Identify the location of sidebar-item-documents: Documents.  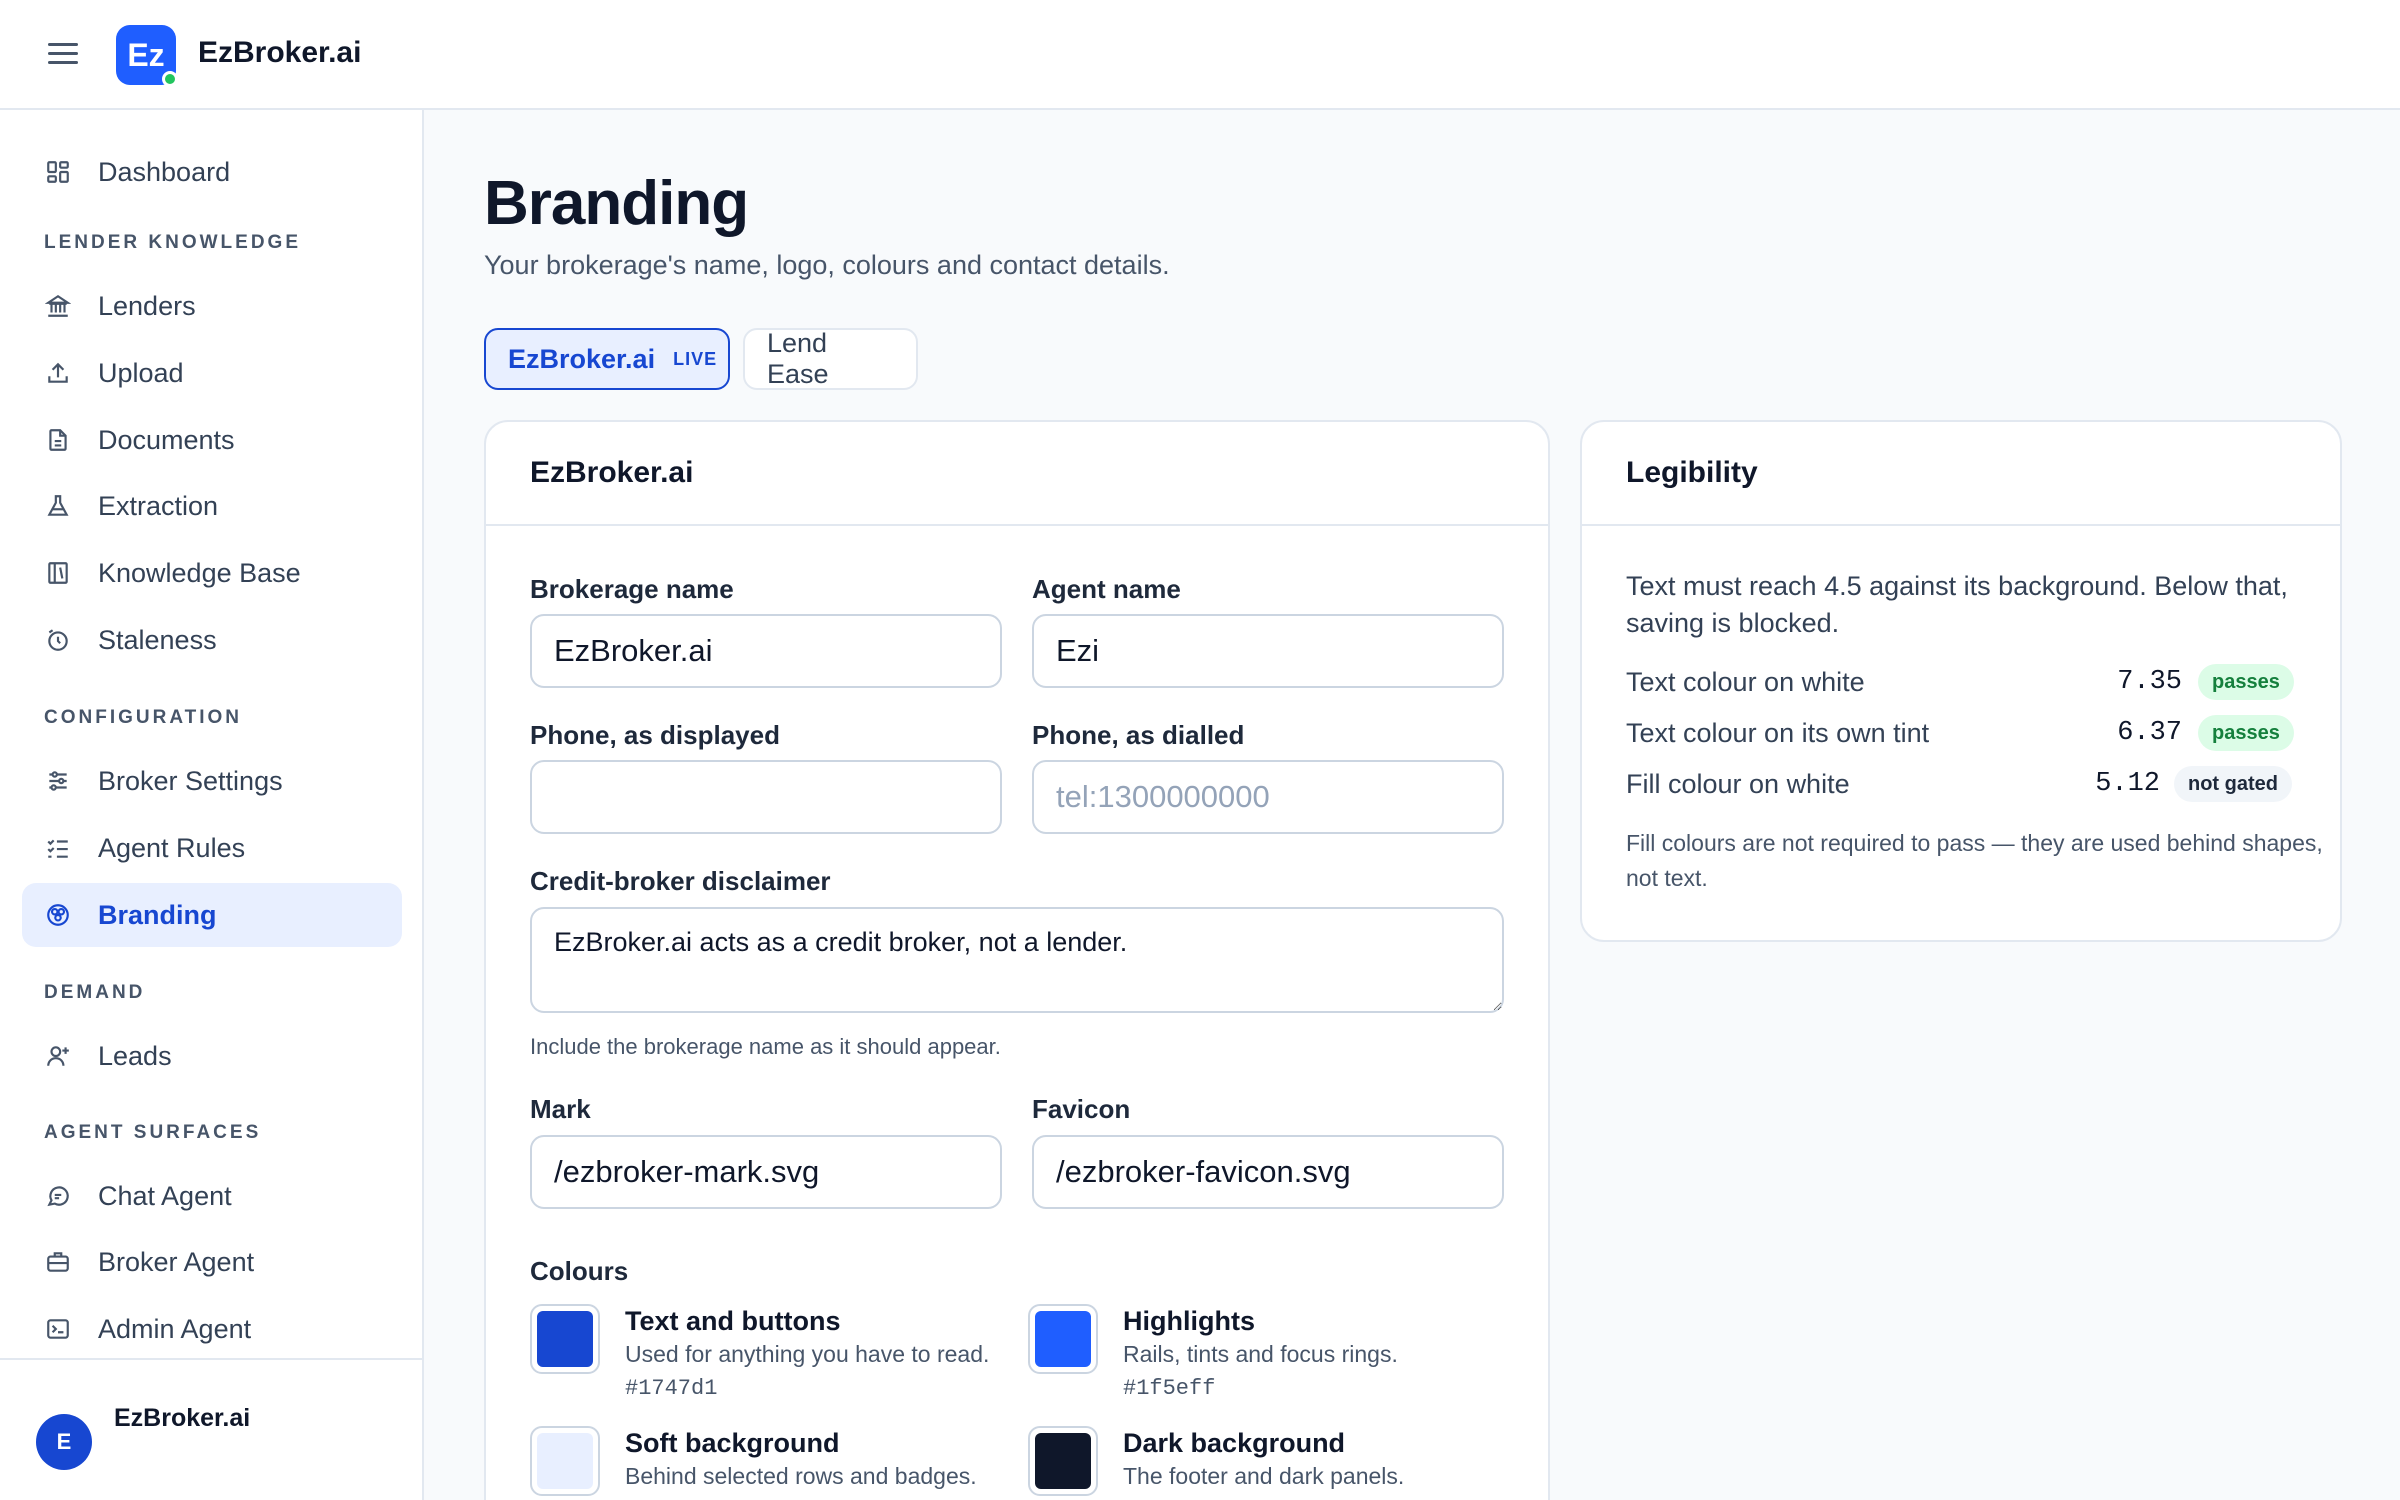
(212, 440).